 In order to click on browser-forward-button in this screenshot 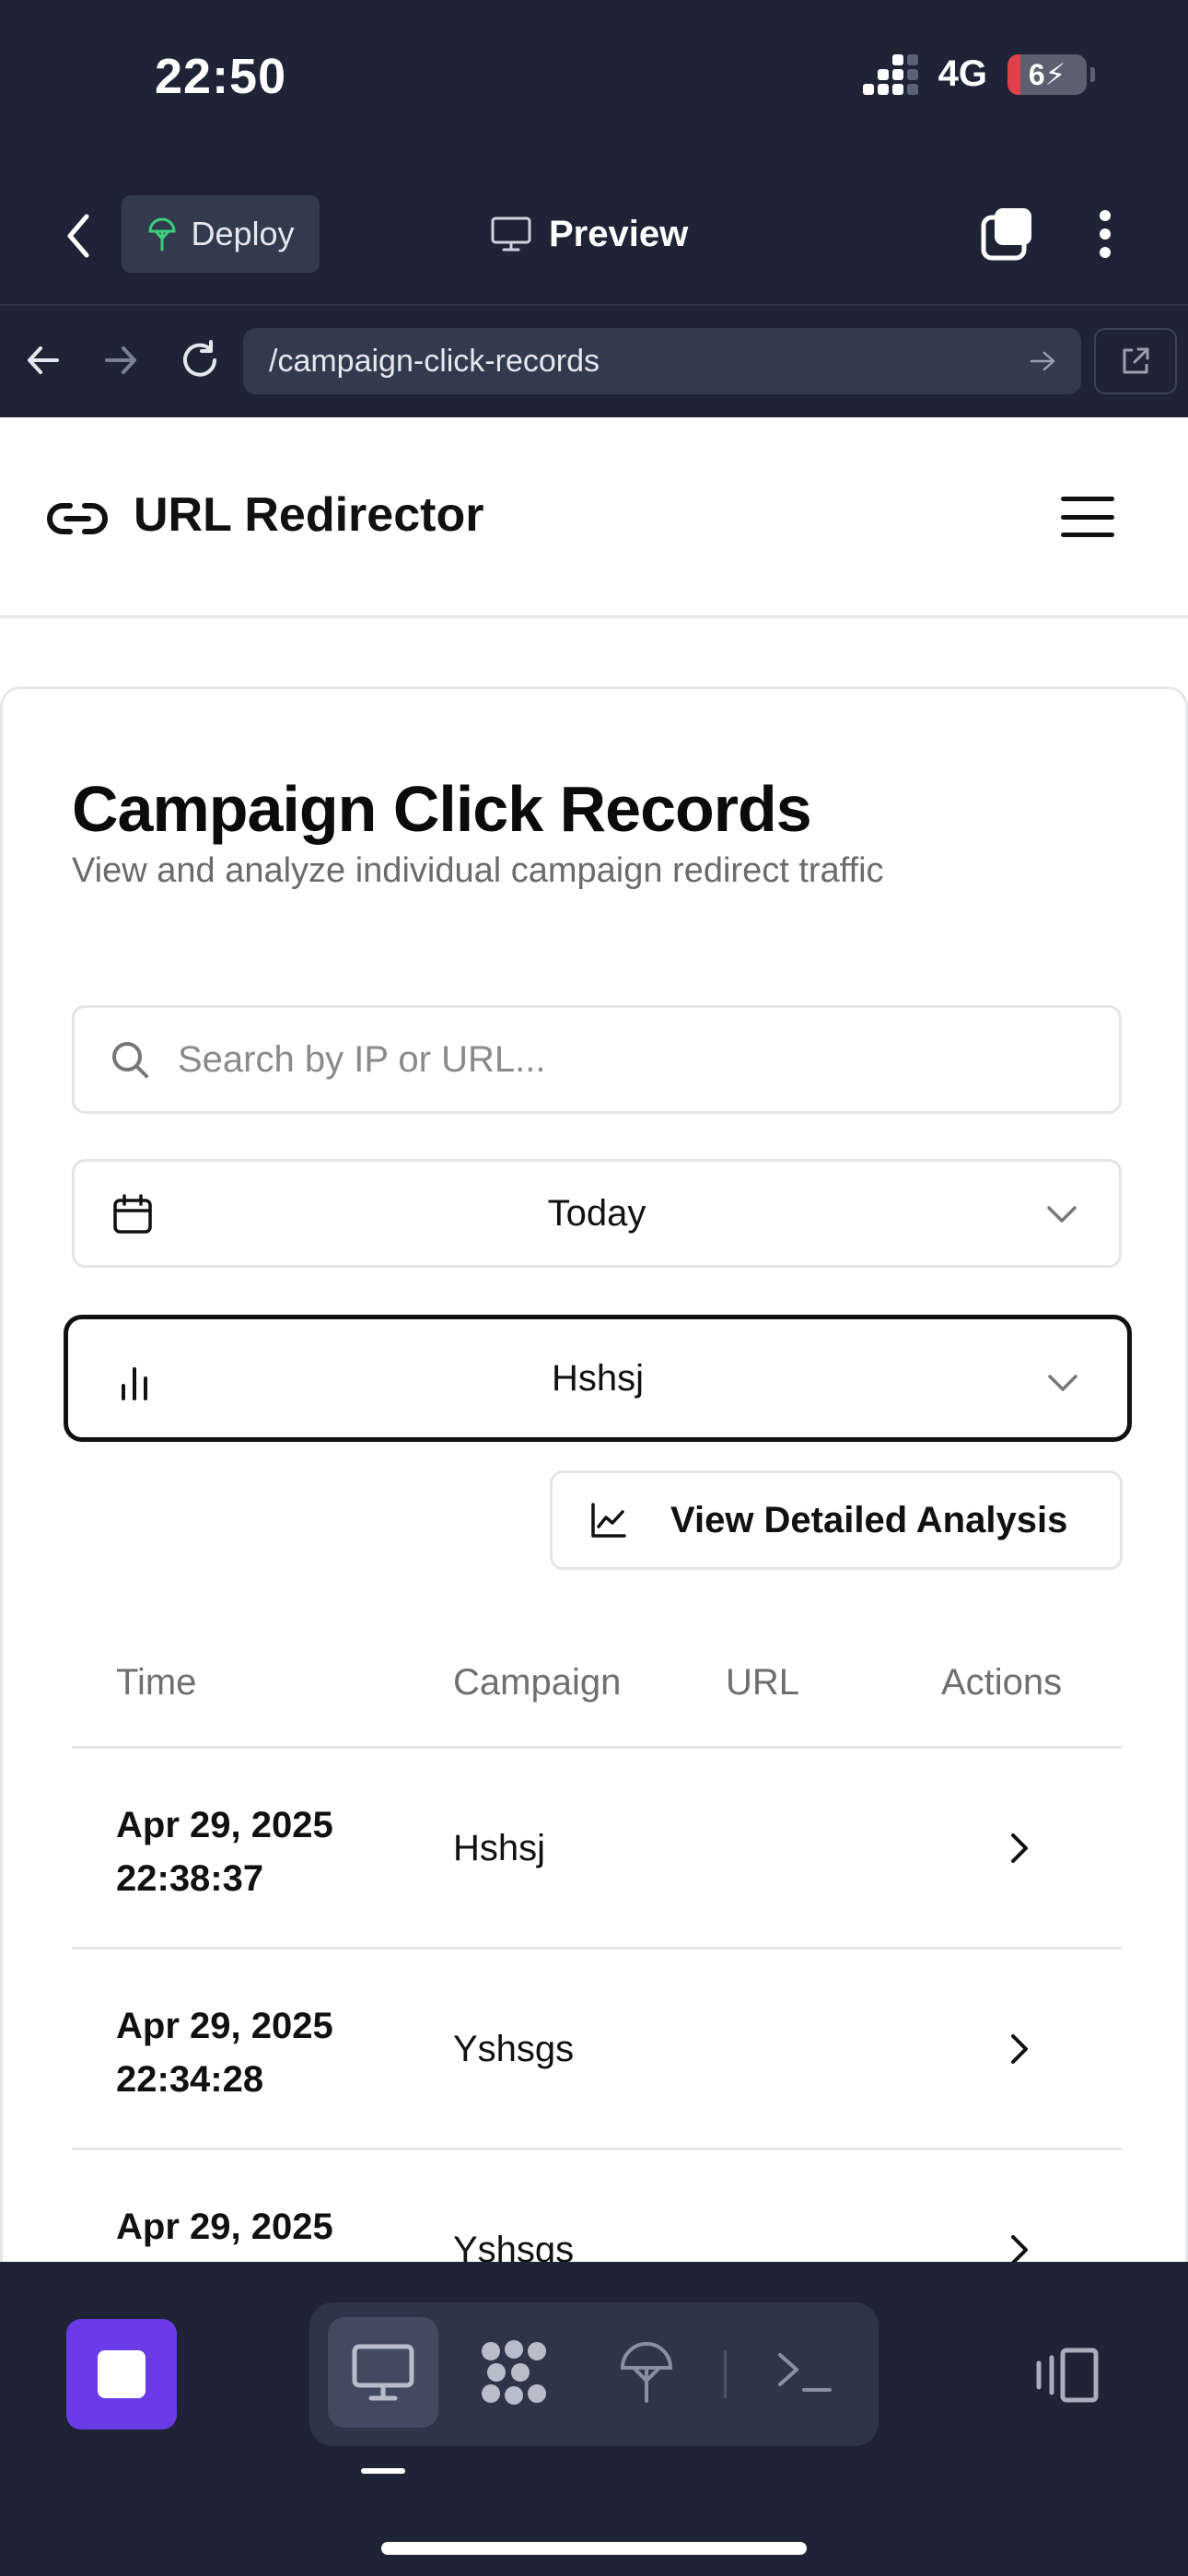, I will do `click(121, 360)`.